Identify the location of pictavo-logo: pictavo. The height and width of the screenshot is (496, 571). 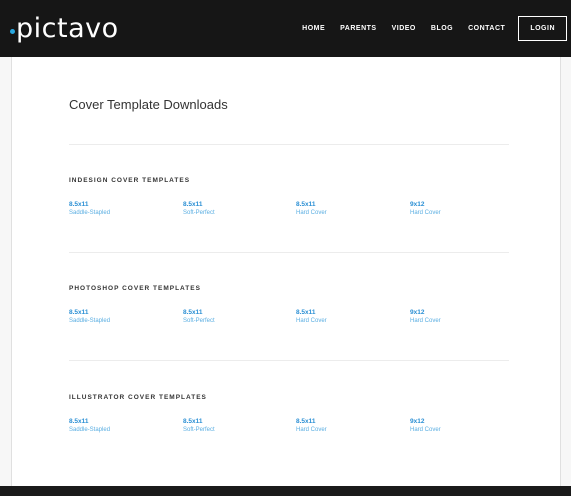
(64, 29).